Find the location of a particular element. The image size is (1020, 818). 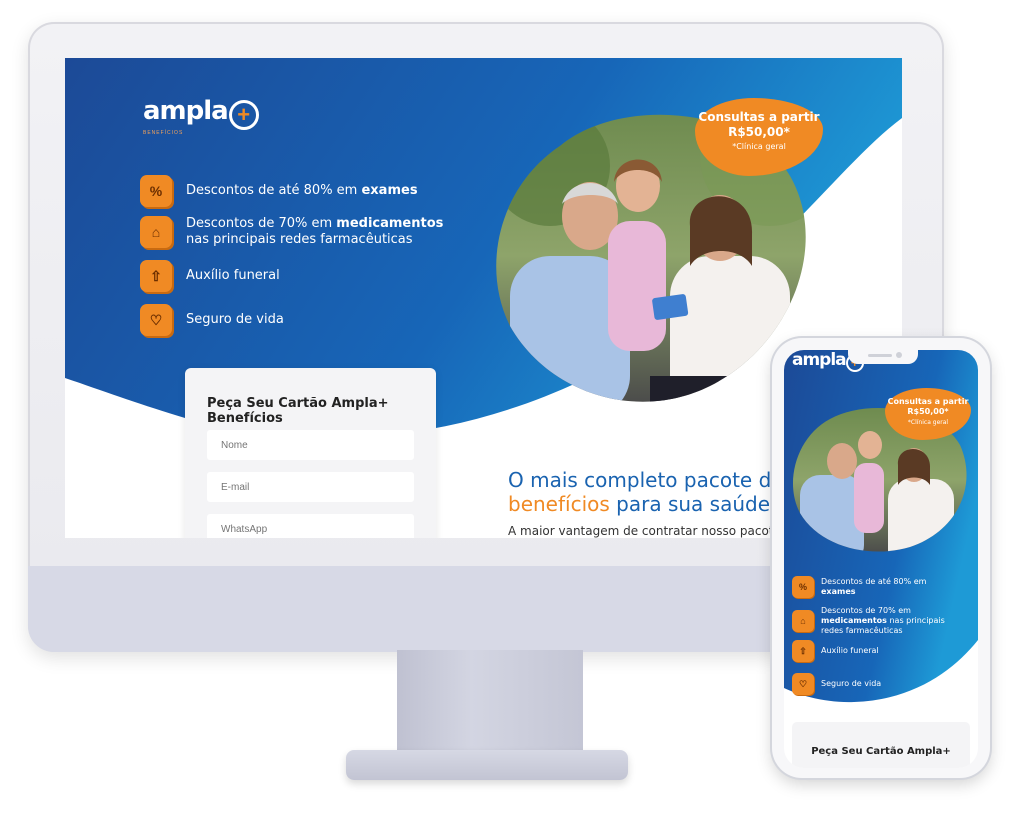

monitor-stand-base is located at coordinates (487, 765).